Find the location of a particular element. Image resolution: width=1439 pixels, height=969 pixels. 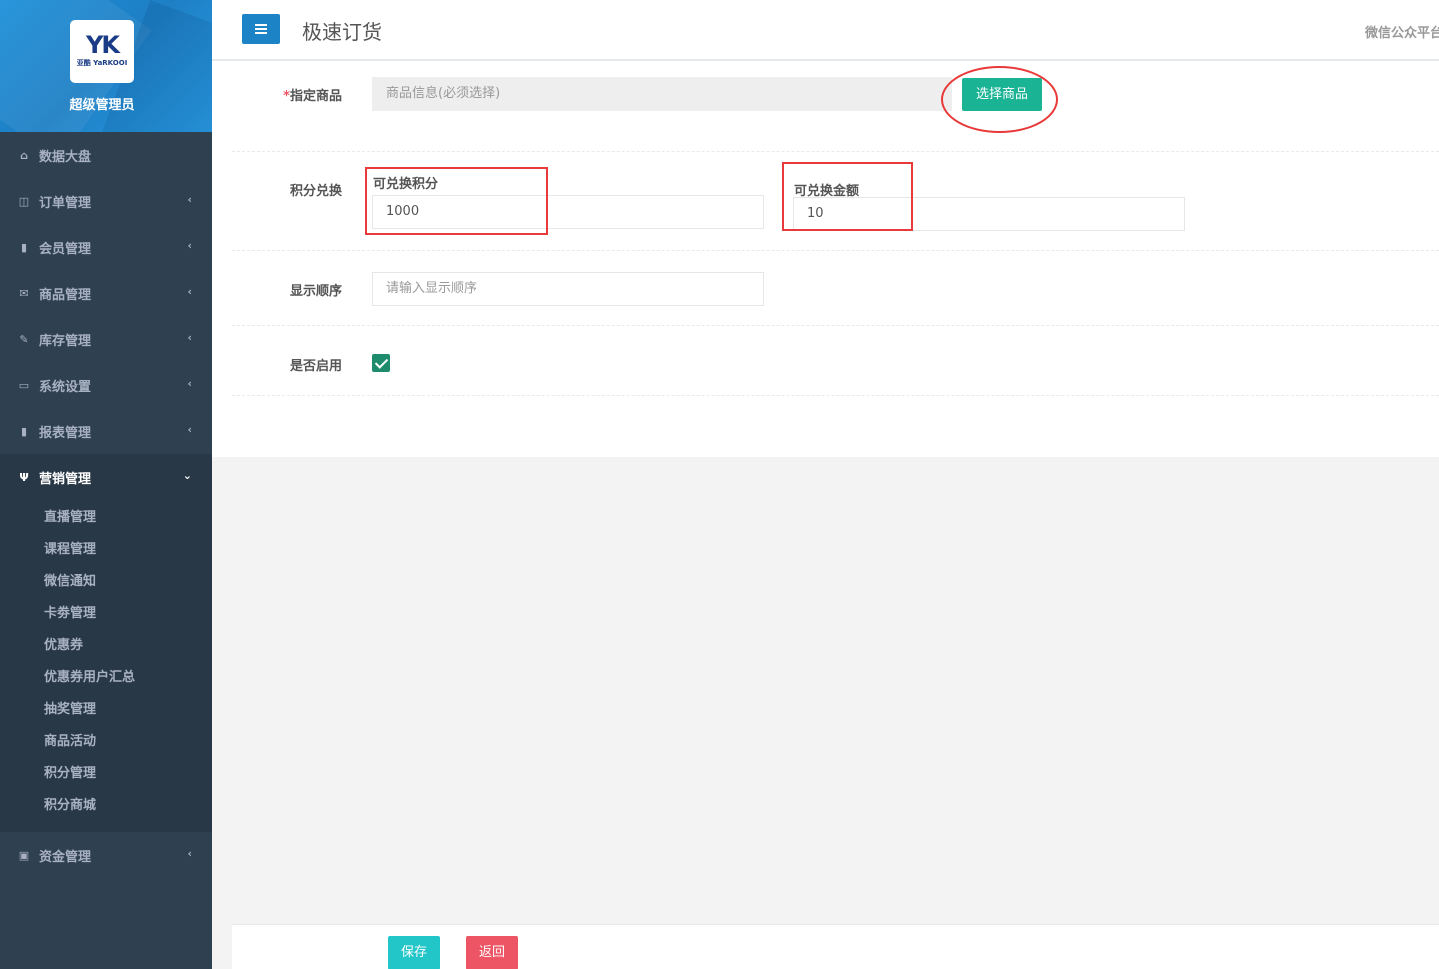

form-footer: 保存 返回 is located at coordinates (835, 946).